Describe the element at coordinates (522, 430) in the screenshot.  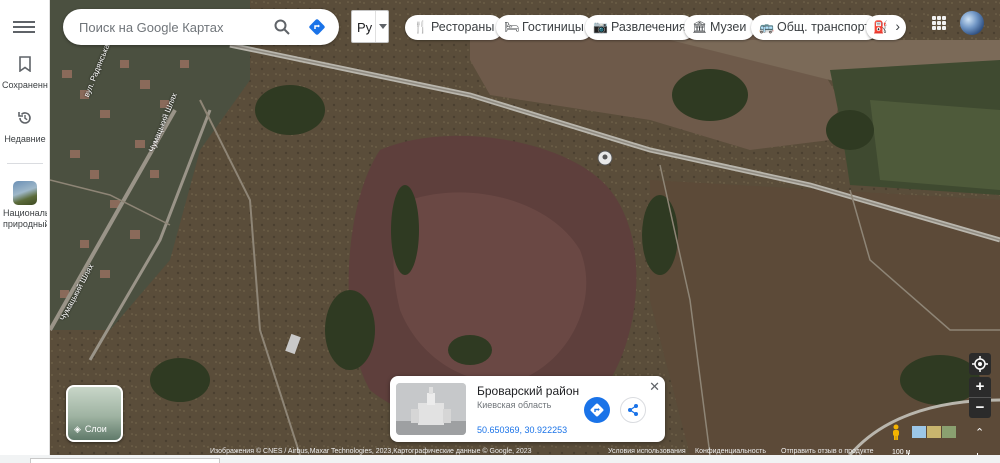
I see `place-coordinates: 50.650369, 30.922253` at that location.